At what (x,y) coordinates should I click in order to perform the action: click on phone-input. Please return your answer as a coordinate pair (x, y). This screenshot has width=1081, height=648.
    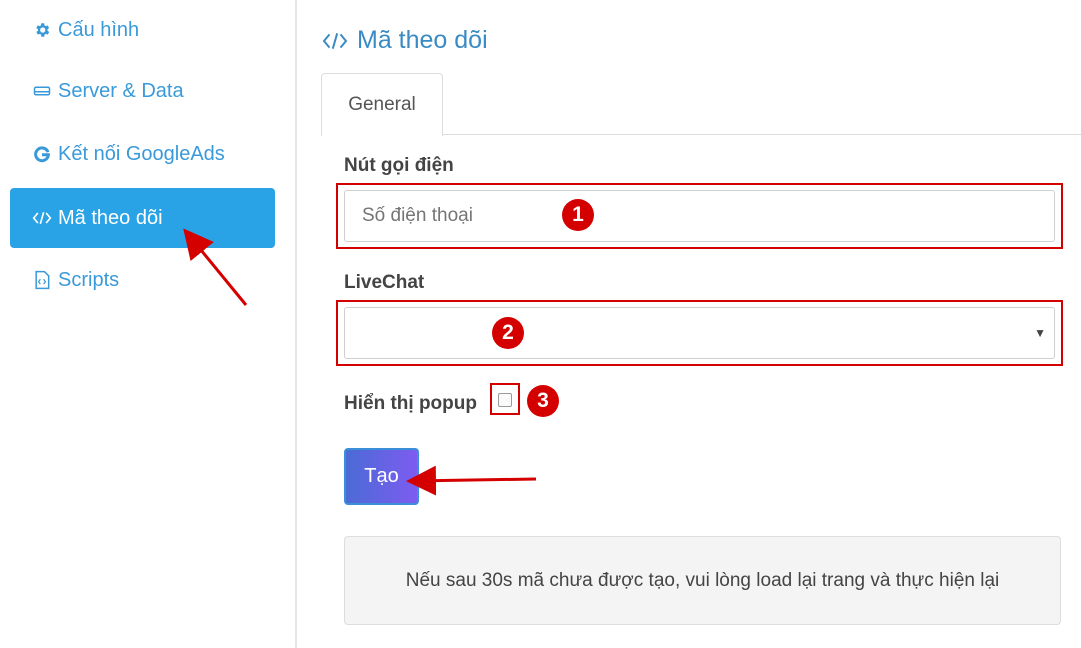
    Looking at the image, I should click on (699, 216).